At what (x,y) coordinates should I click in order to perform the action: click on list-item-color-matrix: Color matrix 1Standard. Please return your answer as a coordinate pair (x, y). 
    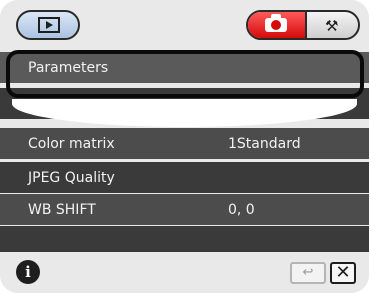
    Looking at the image, I should click on (184, 143).